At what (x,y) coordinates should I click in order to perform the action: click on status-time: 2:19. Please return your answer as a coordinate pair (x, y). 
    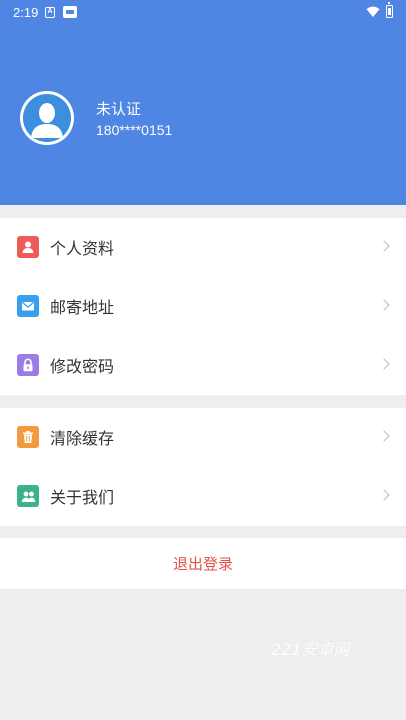
    Looking at the image, I should click on (26, 12).